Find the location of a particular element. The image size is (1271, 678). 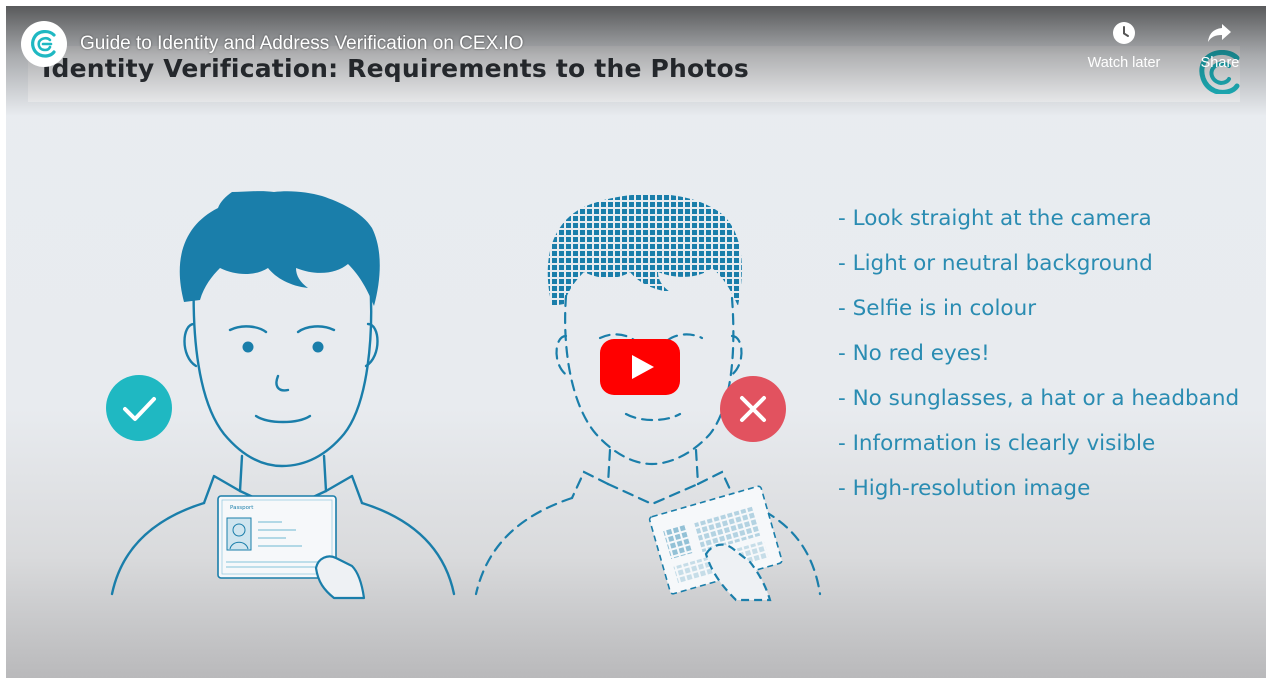

clock-icon is located at coordinates (1124, 33).